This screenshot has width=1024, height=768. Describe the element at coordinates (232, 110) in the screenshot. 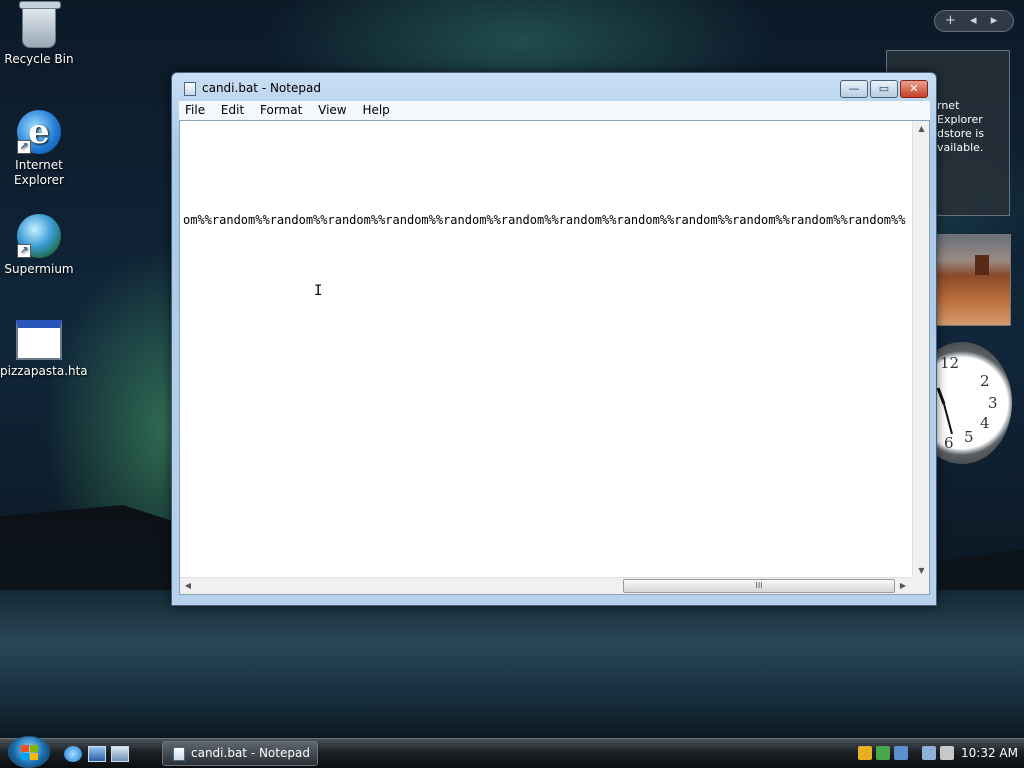

I see `menu-edit: Edit` at that location.